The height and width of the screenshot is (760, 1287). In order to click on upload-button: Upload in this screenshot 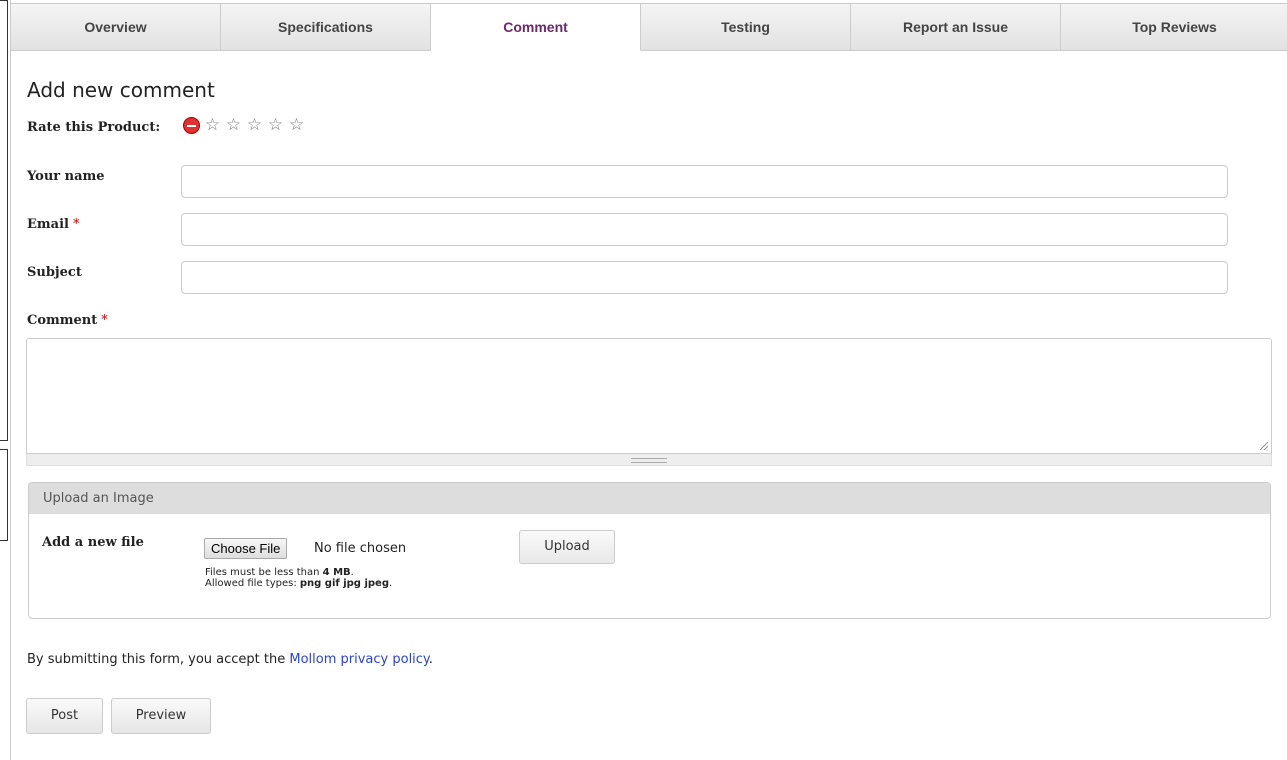, I will do `click(567, 547)`.